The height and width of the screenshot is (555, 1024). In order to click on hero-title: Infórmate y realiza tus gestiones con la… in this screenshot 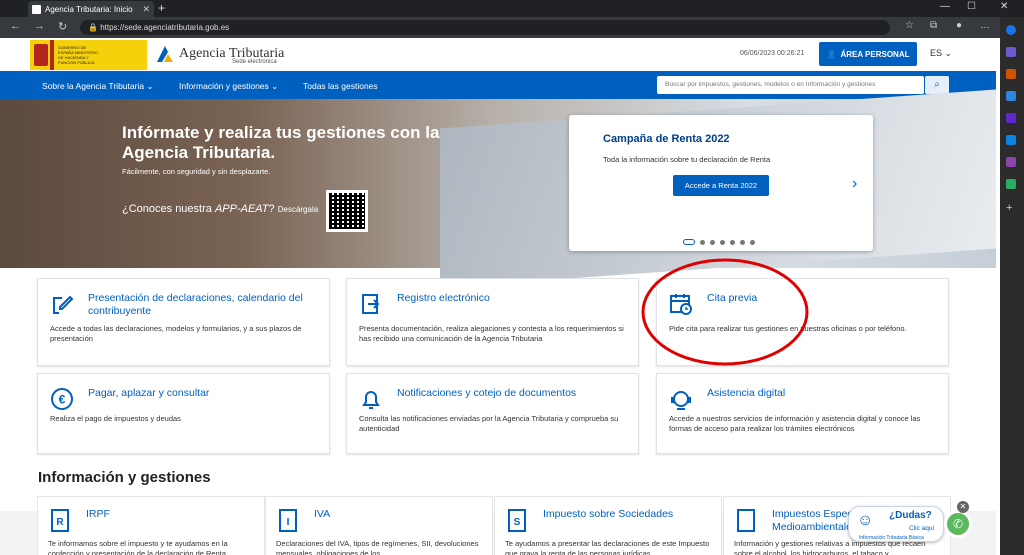, I will do `click(281, 142)`.